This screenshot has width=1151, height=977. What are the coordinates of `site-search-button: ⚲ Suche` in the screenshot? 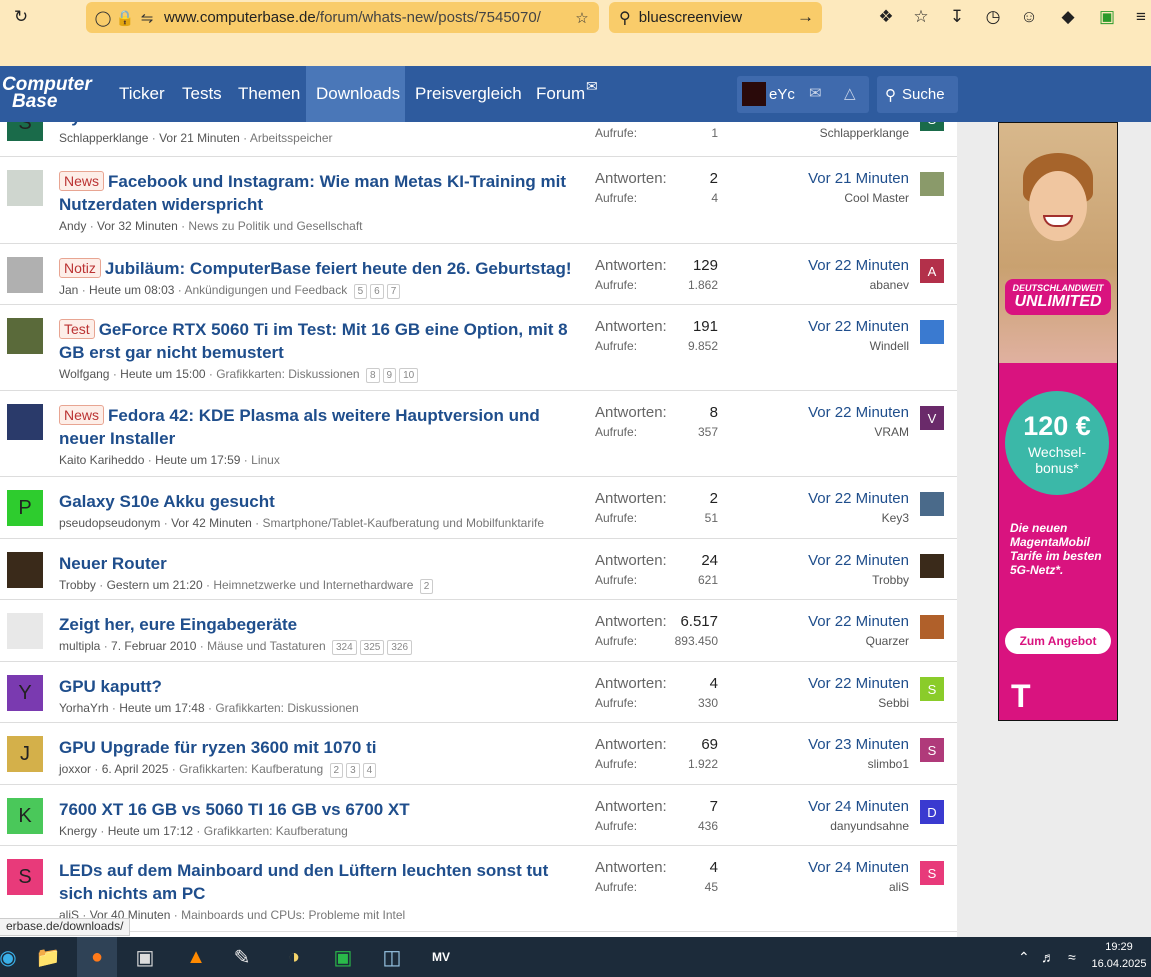 It's located at (917, 94).